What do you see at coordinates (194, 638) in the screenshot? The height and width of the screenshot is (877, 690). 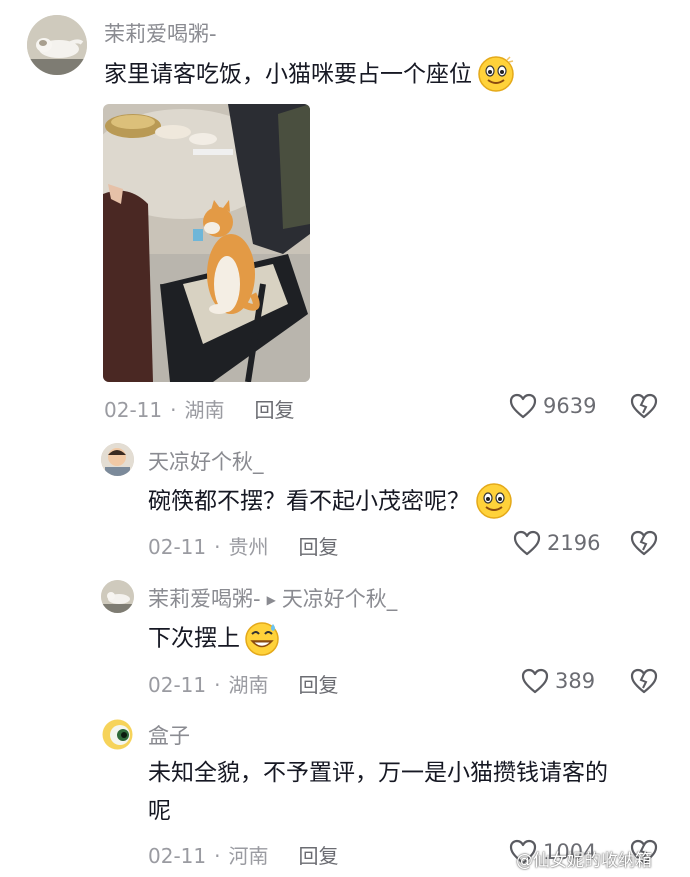 I see `comment-text-content: 下次摆上` at bounding box center [194, 638].